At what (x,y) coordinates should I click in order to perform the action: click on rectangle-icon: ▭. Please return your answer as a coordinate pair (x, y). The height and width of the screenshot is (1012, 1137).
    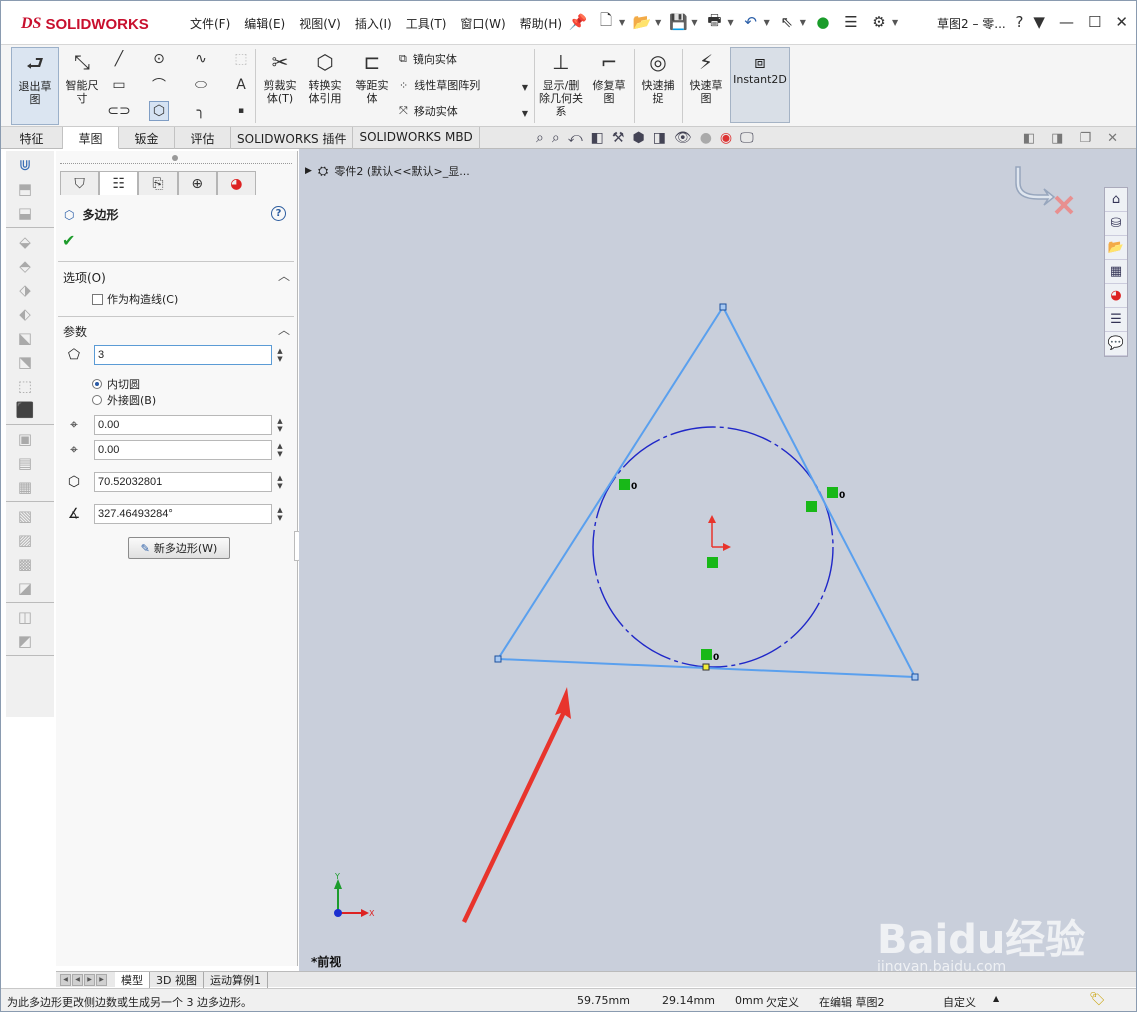
    Looking at the image, I should click on (119, 85).